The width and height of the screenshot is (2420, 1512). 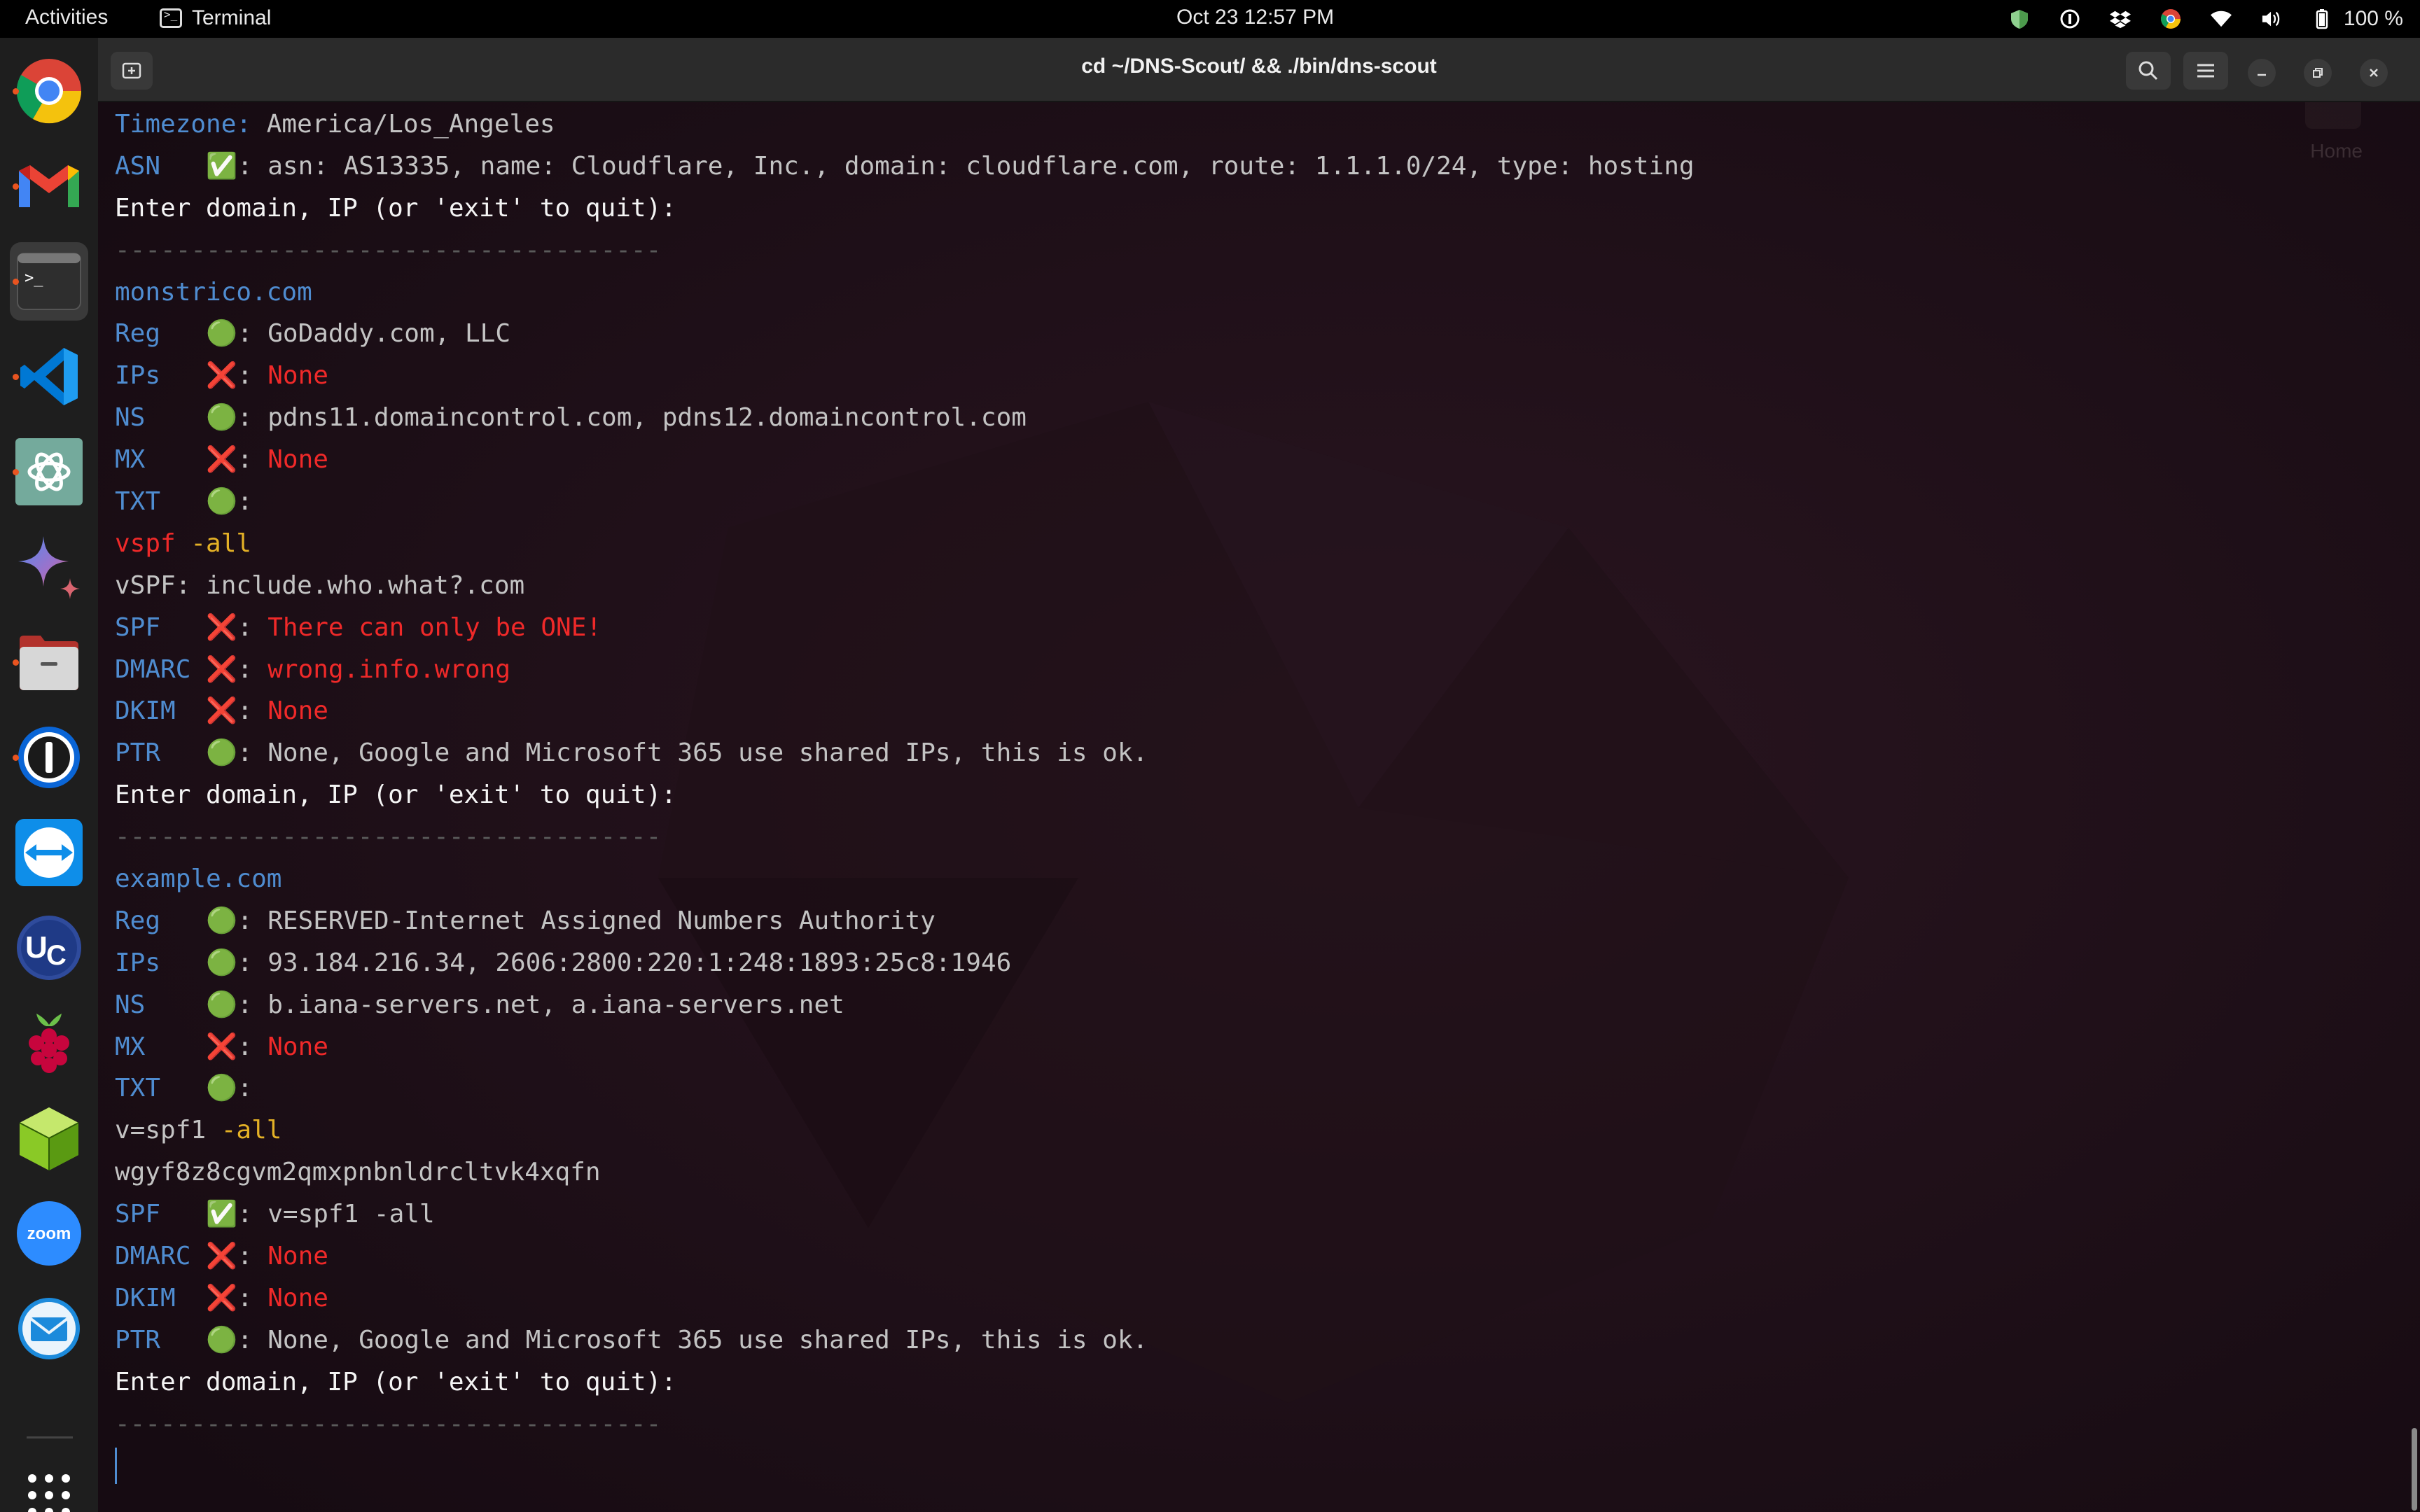 What do you see at coordinates (2148, 71) in the screenshot?
I see `search-button` at bounding box center [2148, 71].